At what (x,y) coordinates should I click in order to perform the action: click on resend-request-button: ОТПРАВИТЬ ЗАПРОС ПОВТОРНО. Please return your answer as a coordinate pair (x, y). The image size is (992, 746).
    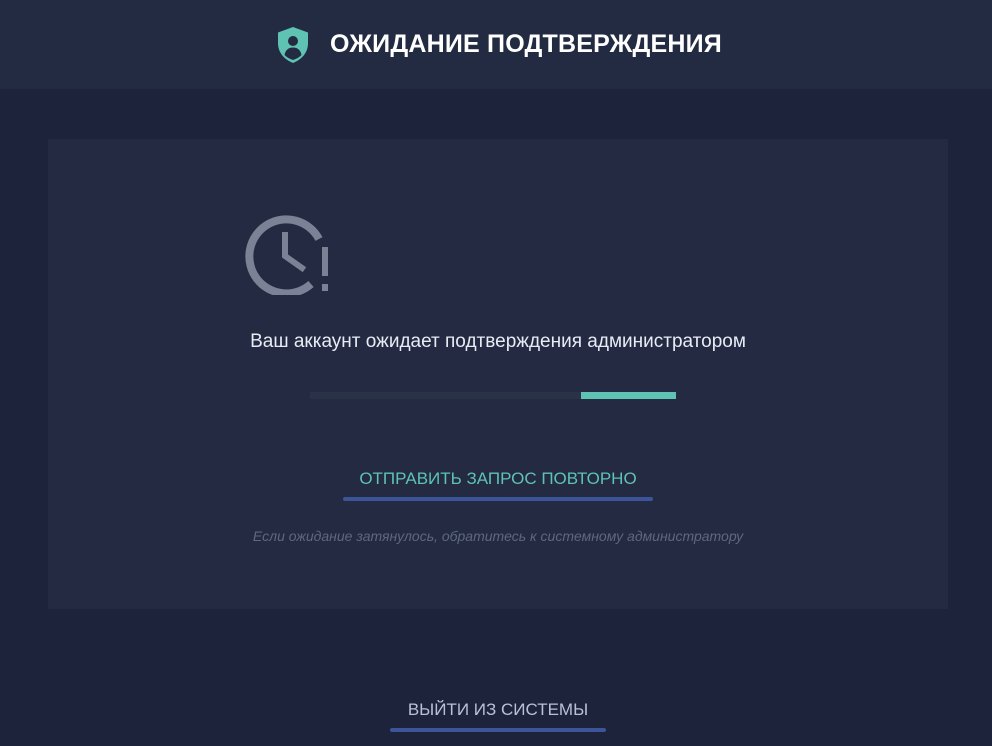
    Looking at the image, I should click on (498, 479).